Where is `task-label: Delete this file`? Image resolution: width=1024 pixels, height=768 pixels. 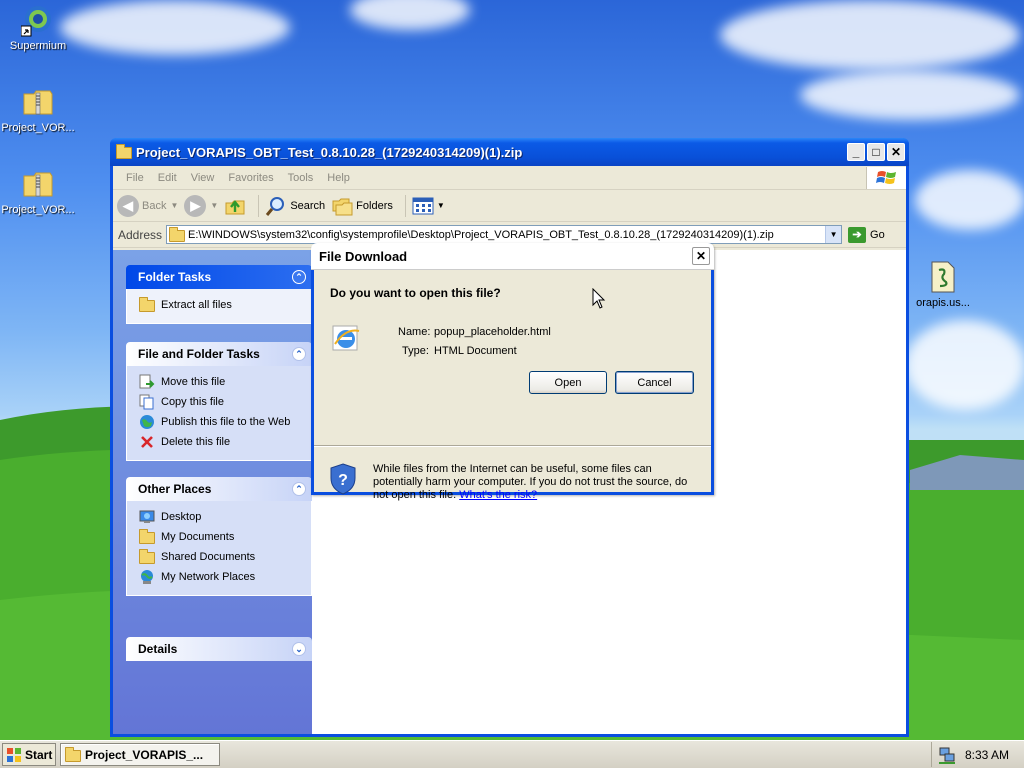
task-label: Delete this file is located at coordinates (196, 442).